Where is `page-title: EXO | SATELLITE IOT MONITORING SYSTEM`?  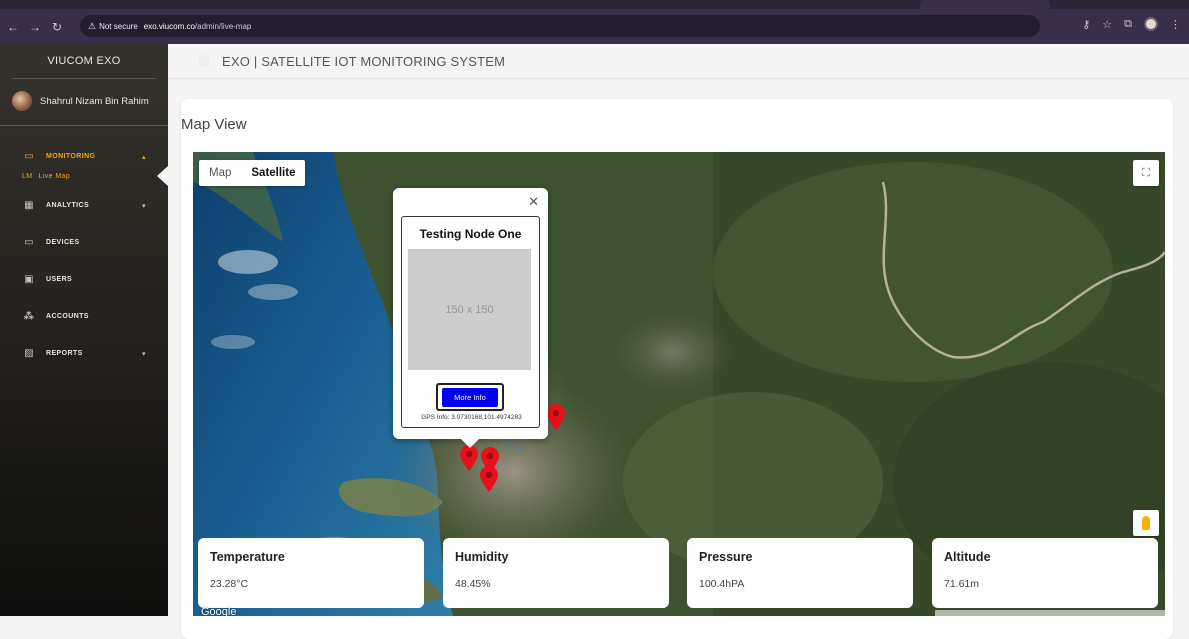
page-title: EXO | SATELLITE IOT MONITORING SYSTEM is located at coordinates (364, 61).